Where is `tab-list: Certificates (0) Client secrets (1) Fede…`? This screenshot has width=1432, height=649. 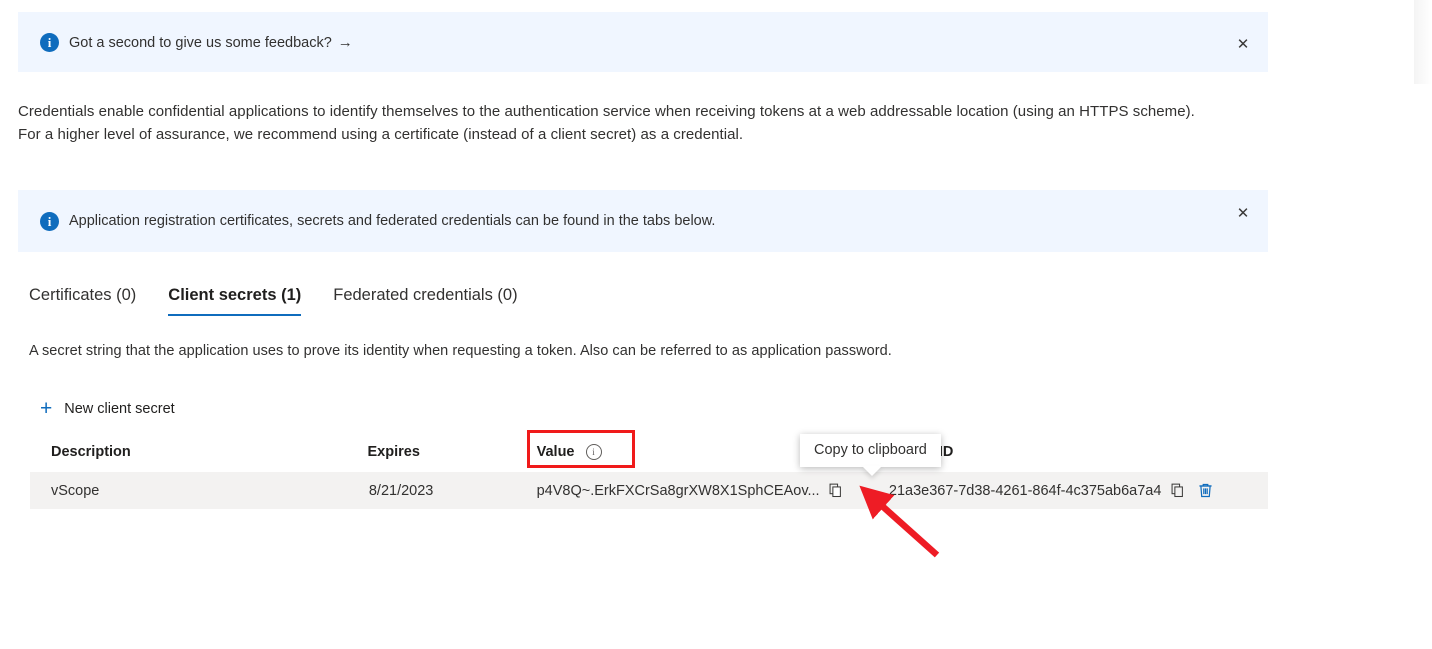
tab-list: Certificates (0) Client secrets (1) Fede… is located at coordinates (273, 301).